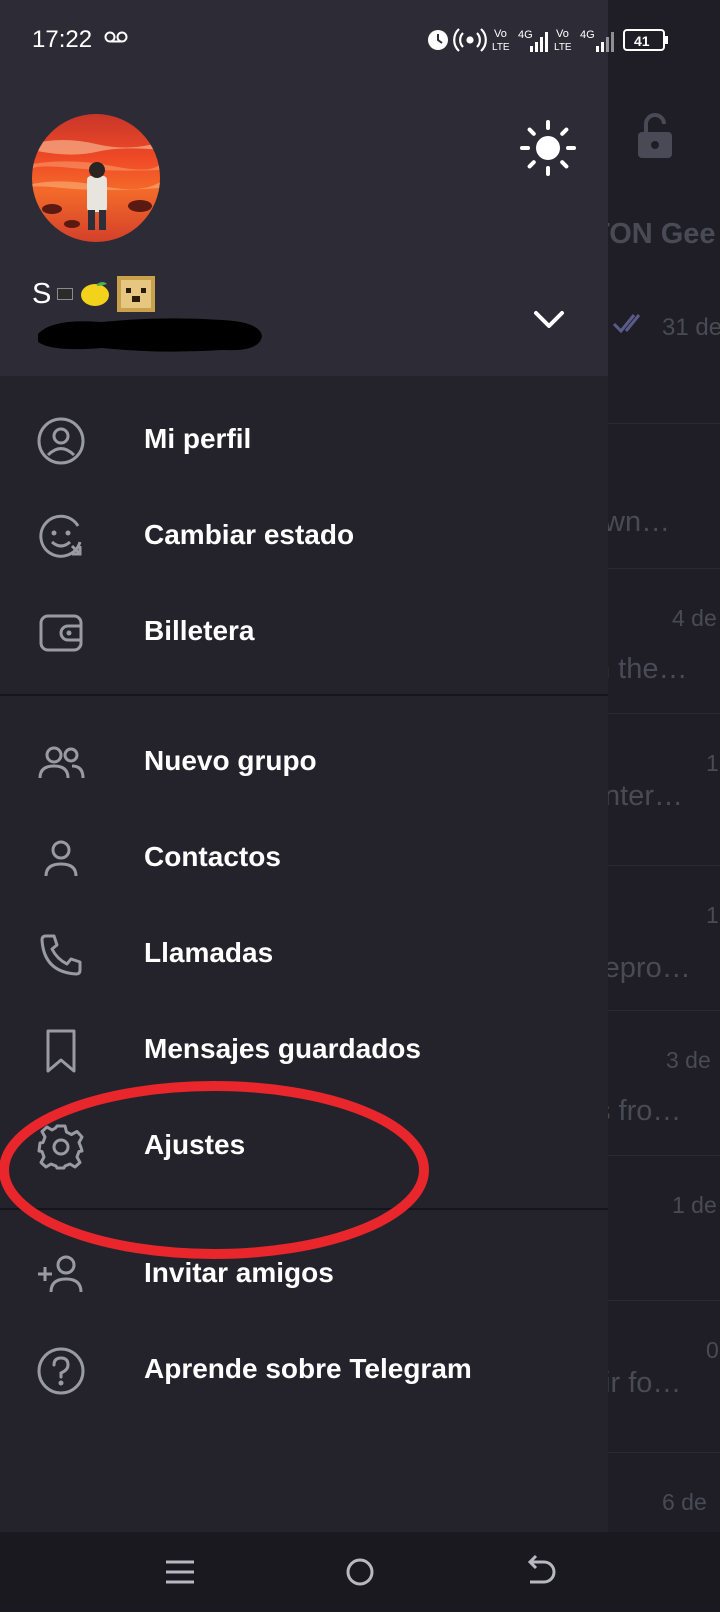 The image size is (720, 1612). I want to click on menu-label: Invitar amigos, so click(239, 1272).